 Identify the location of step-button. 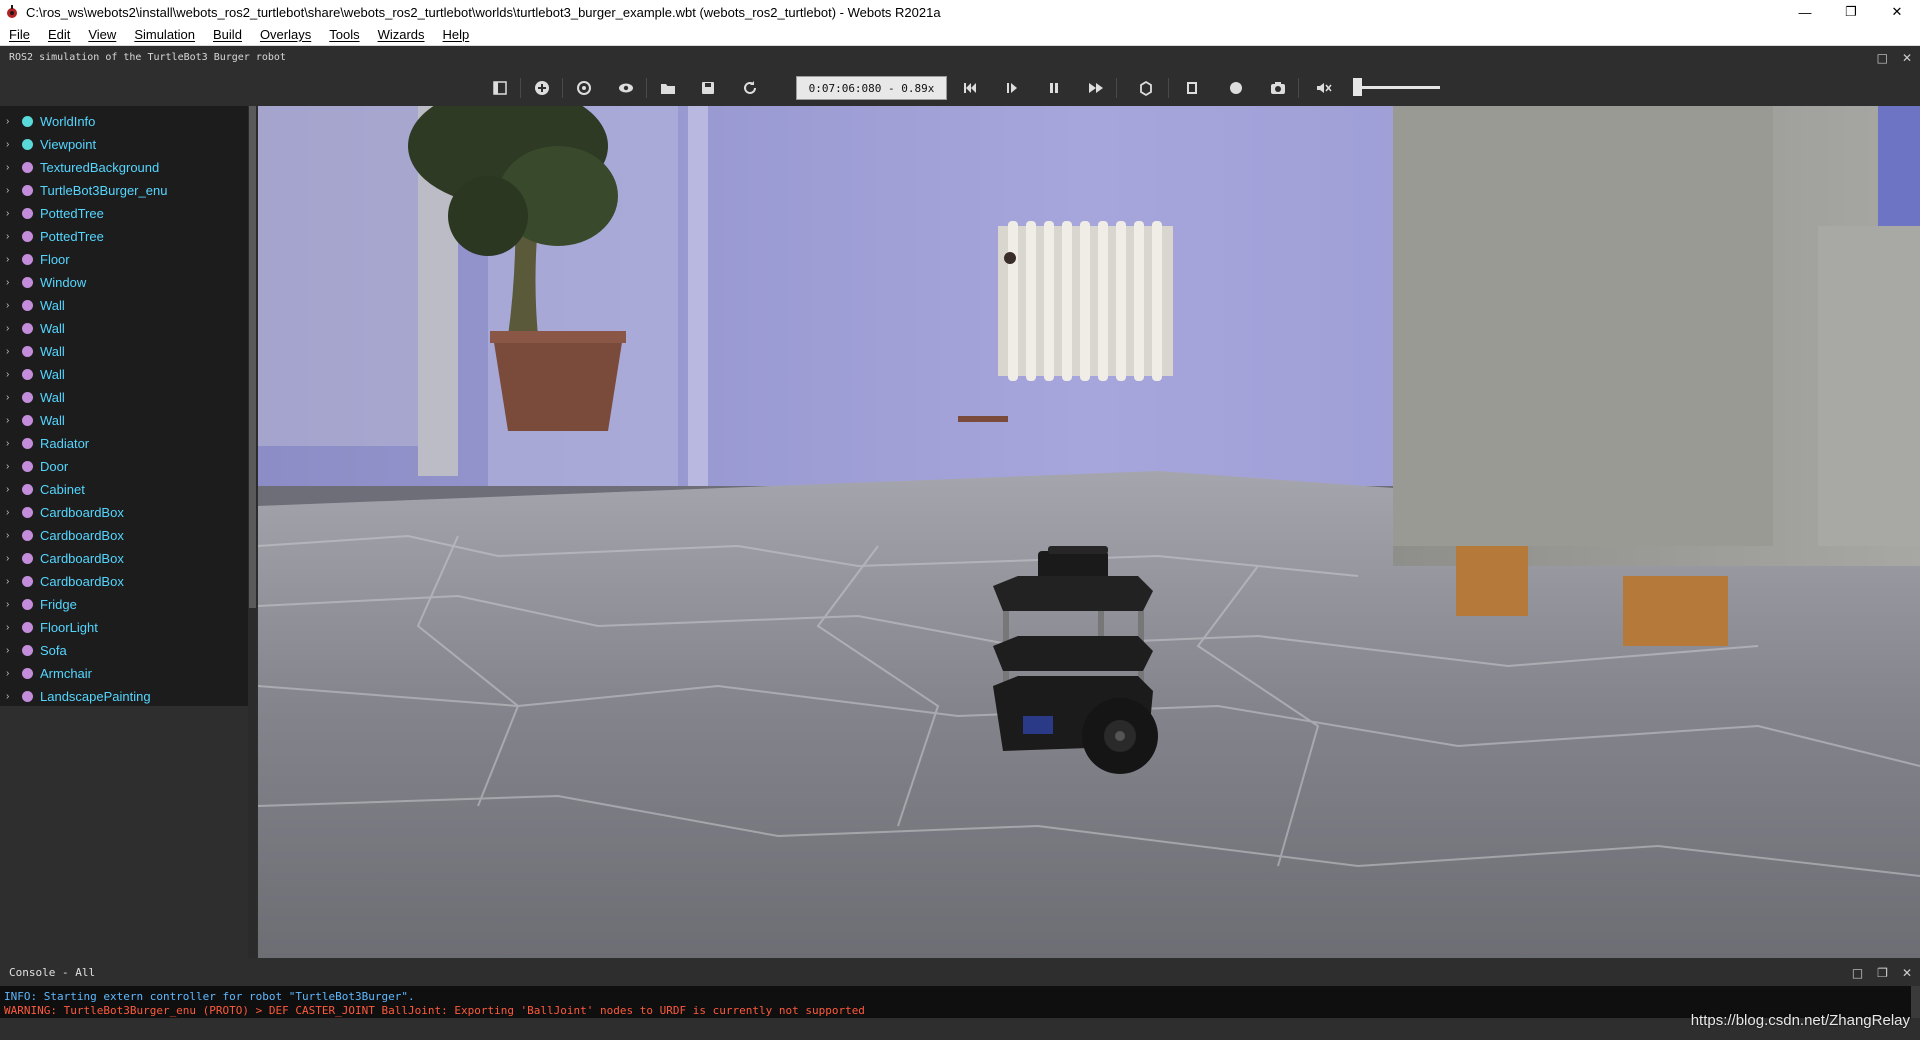
(1012, 88).